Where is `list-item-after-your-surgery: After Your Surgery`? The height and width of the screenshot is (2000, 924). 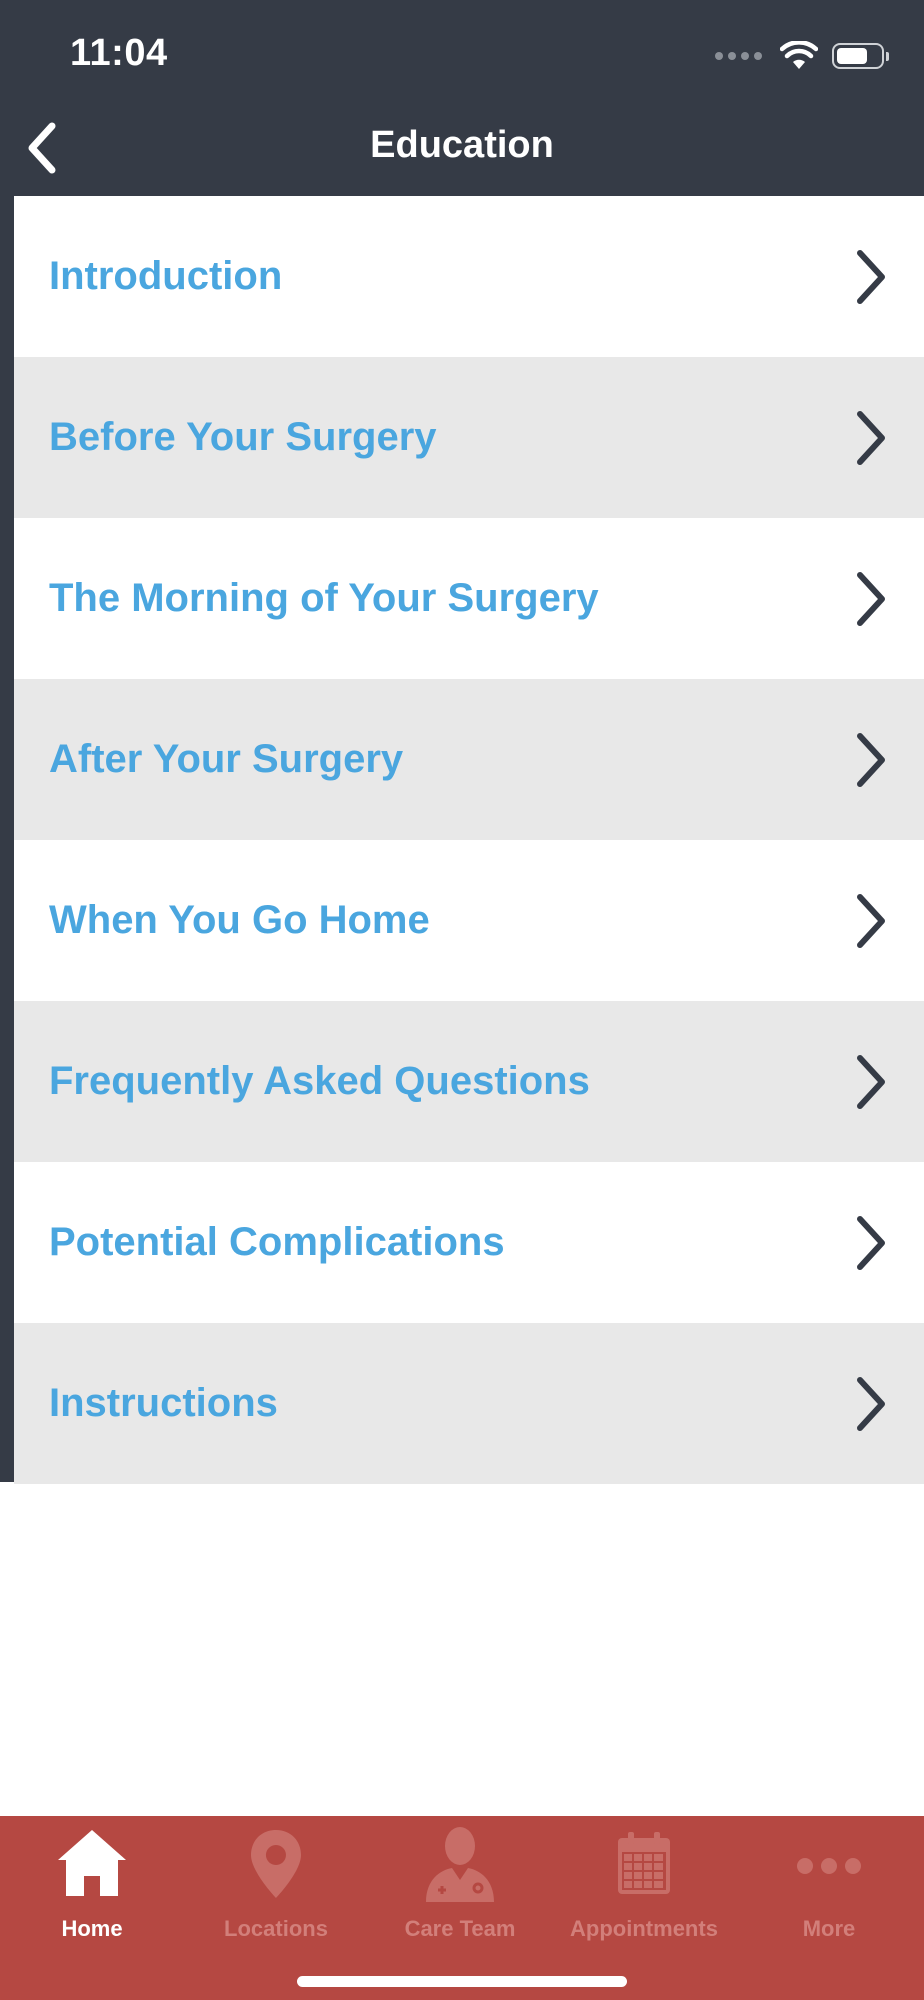
list-item-after-your-surgery: After Your Surgery is located at coordinates (469, 759).